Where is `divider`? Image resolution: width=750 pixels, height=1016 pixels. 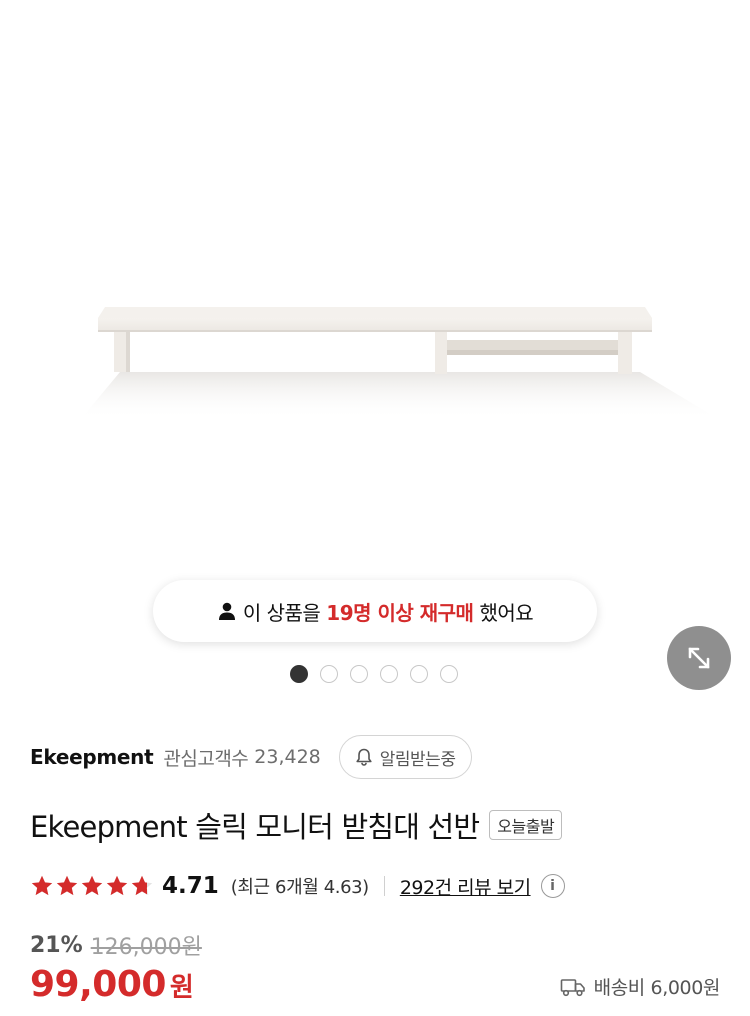 divider is located at coordinates (384, 886).